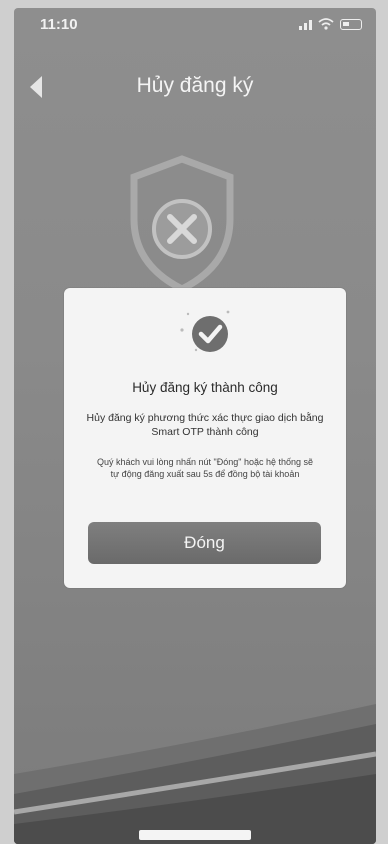  What do you see at coordinates (205, 387) in the screenshot?
I see `dialog-title: Hủy đăng ký thành công` at bounding box center [205, 387].